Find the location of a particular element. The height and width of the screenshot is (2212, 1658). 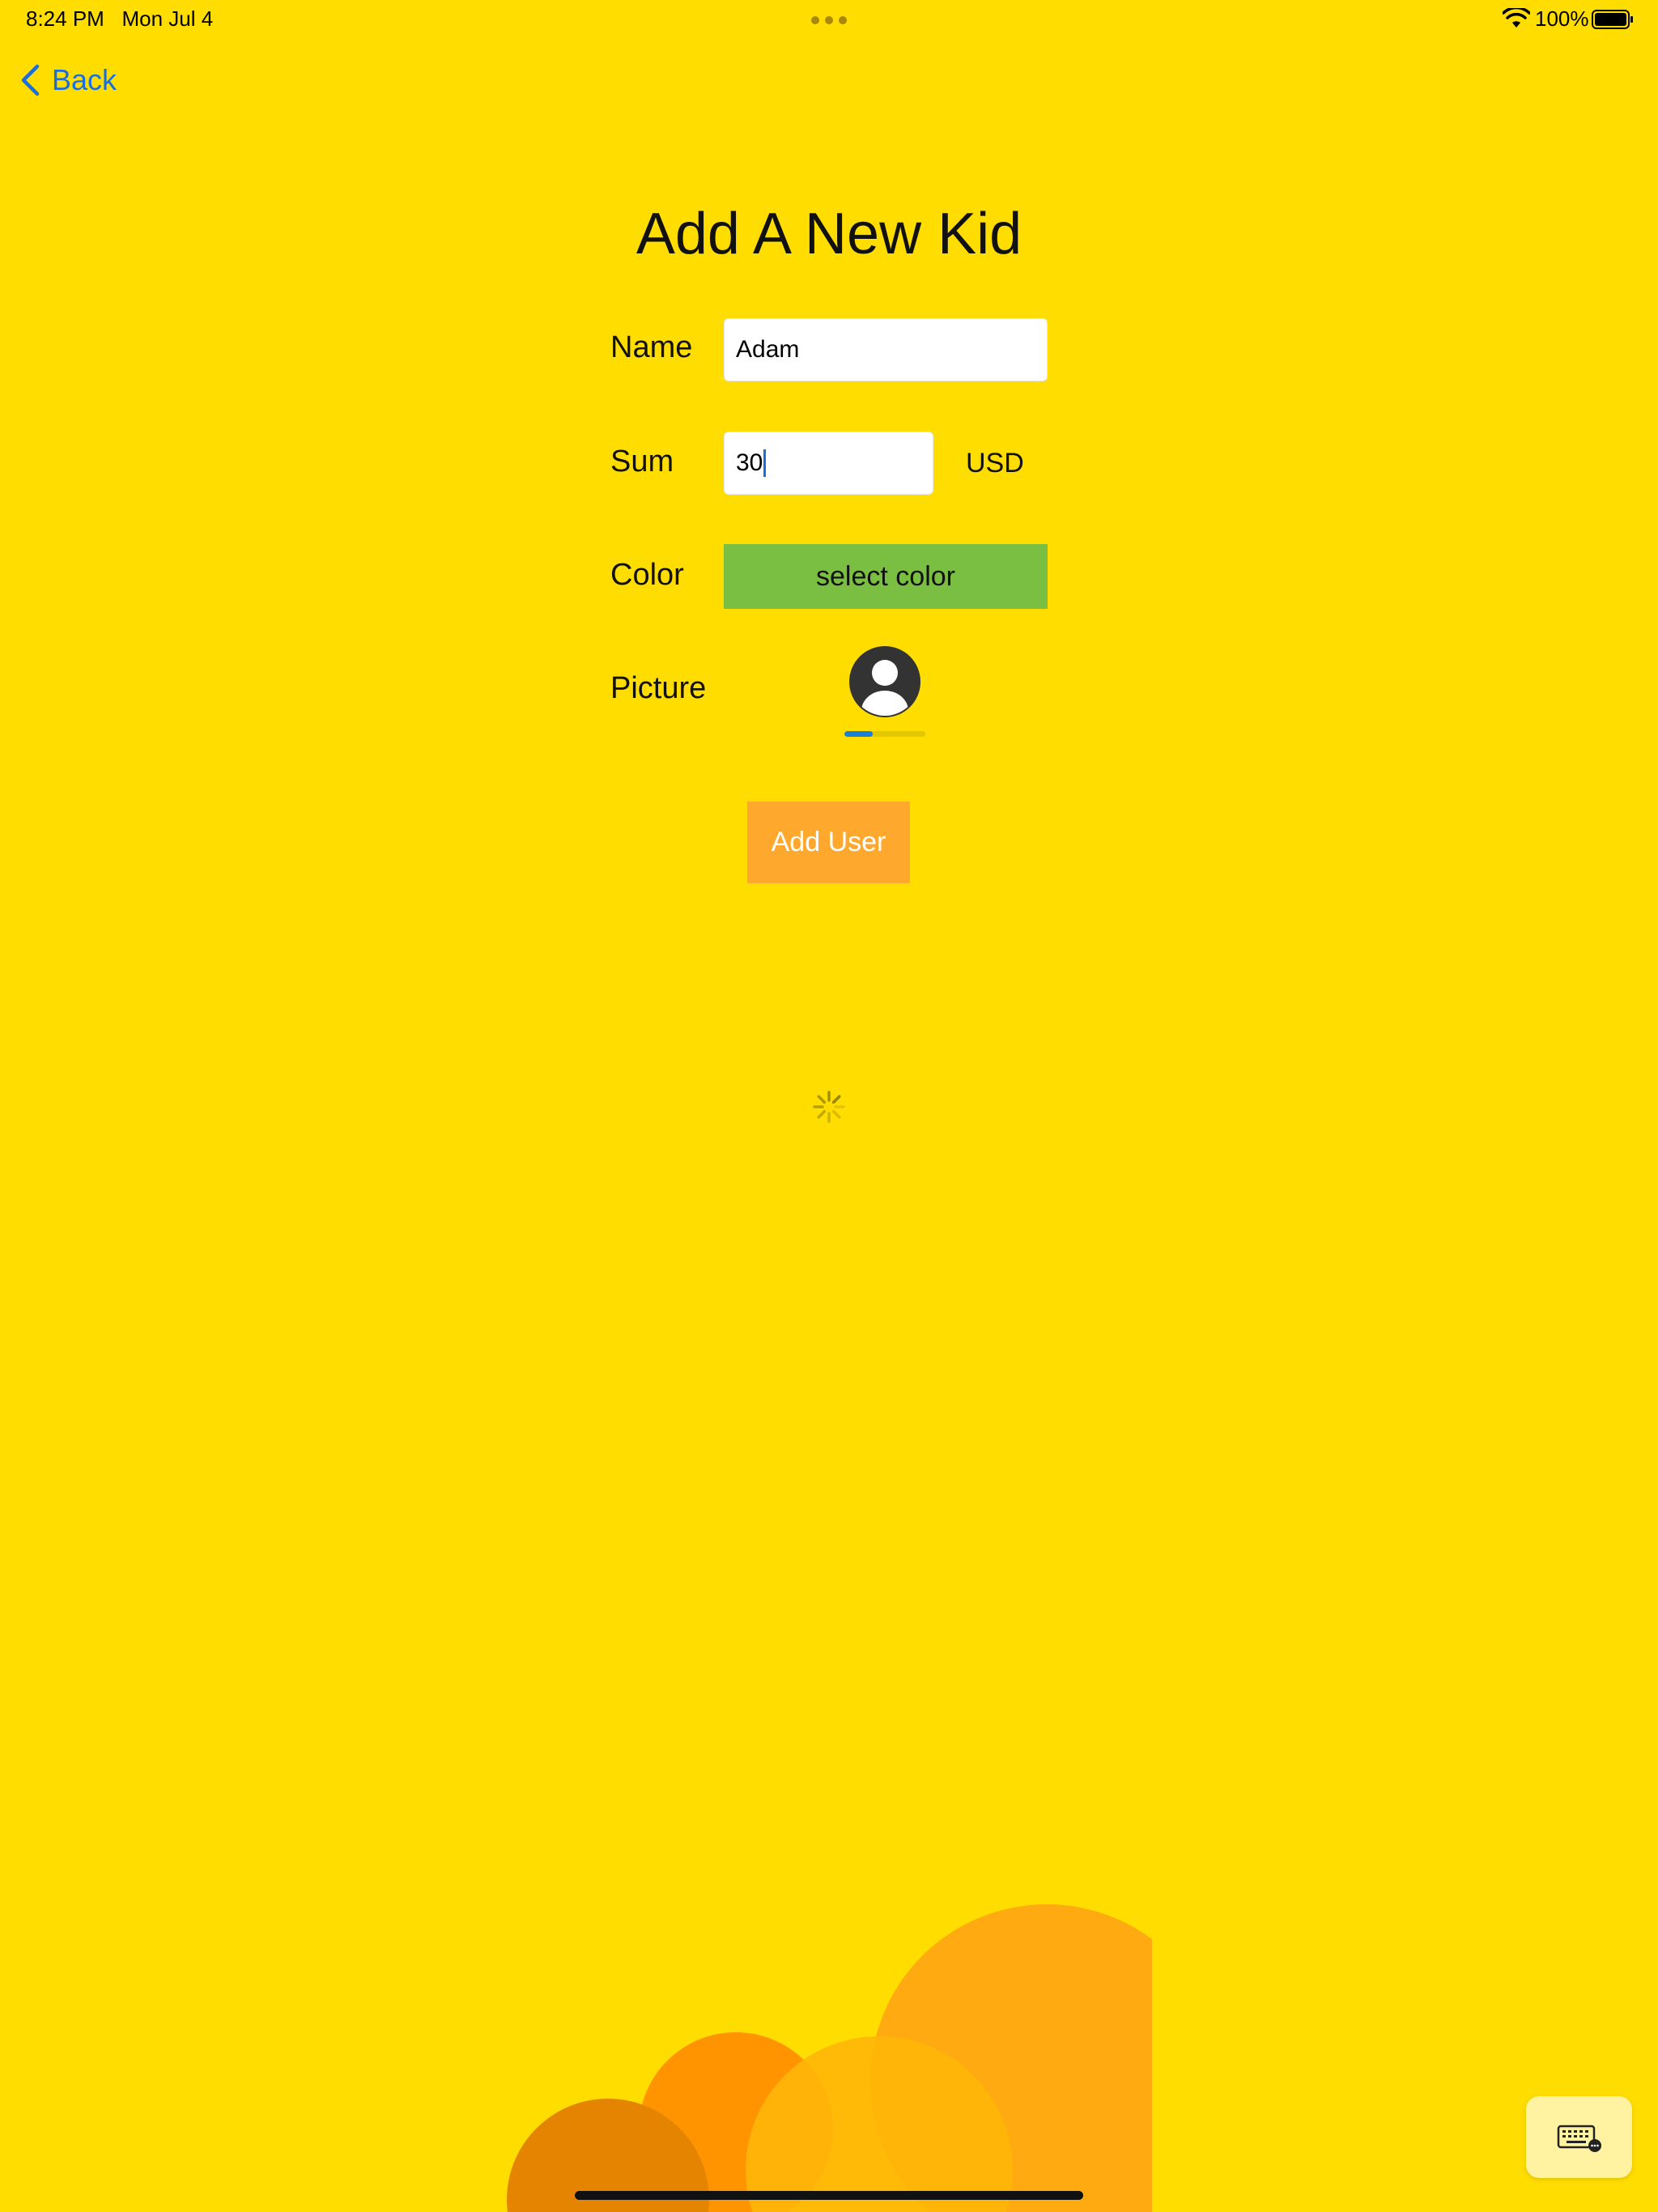

name-field: Adam is located at coordinates (886, 349).